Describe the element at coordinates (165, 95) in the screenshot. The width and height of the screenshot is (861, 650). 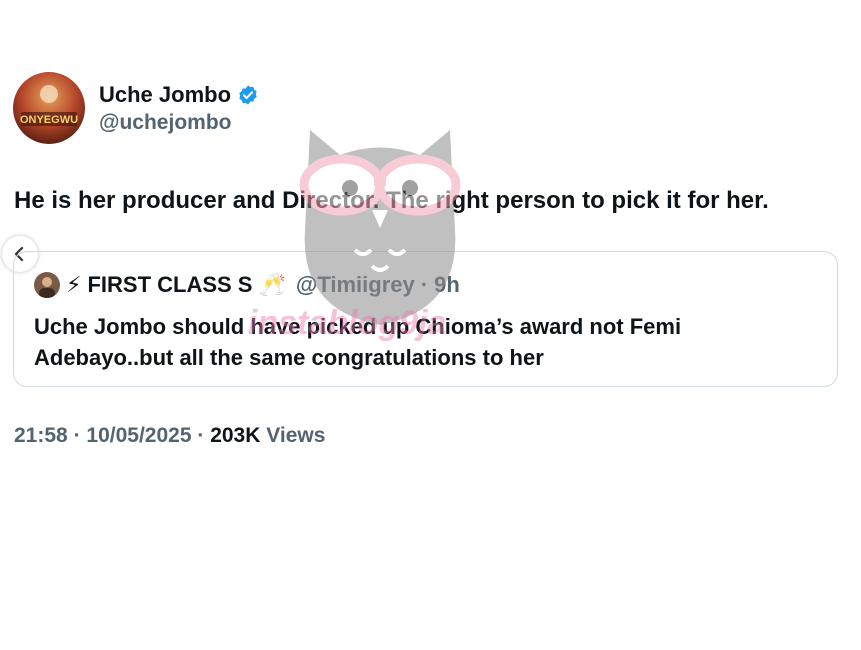
I see `author-display-name: Uche Jombo` at that location.